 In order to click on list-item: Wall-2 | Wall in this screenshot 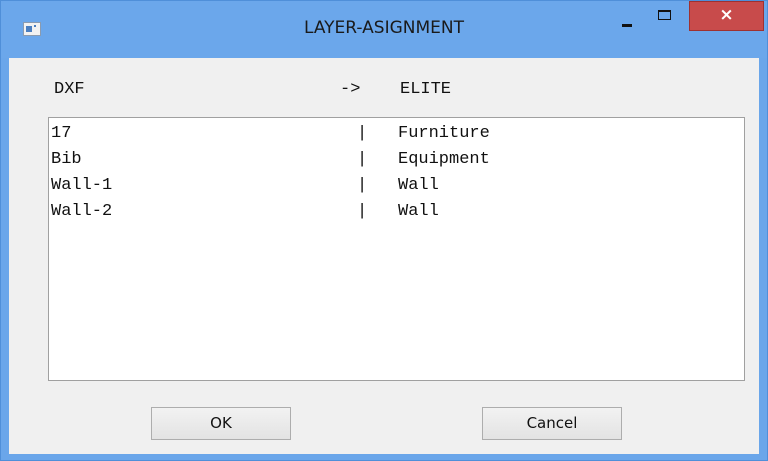, I will do `click(396, 212)`.